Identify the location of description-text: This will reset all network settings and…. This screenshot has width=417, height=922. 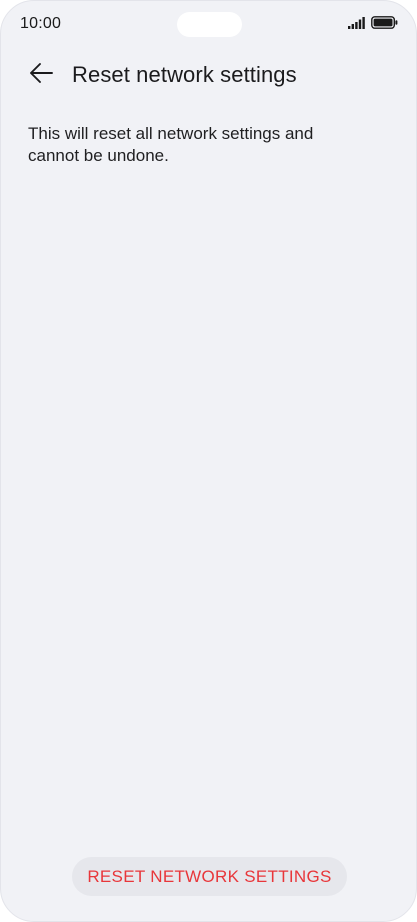
(171, 144).